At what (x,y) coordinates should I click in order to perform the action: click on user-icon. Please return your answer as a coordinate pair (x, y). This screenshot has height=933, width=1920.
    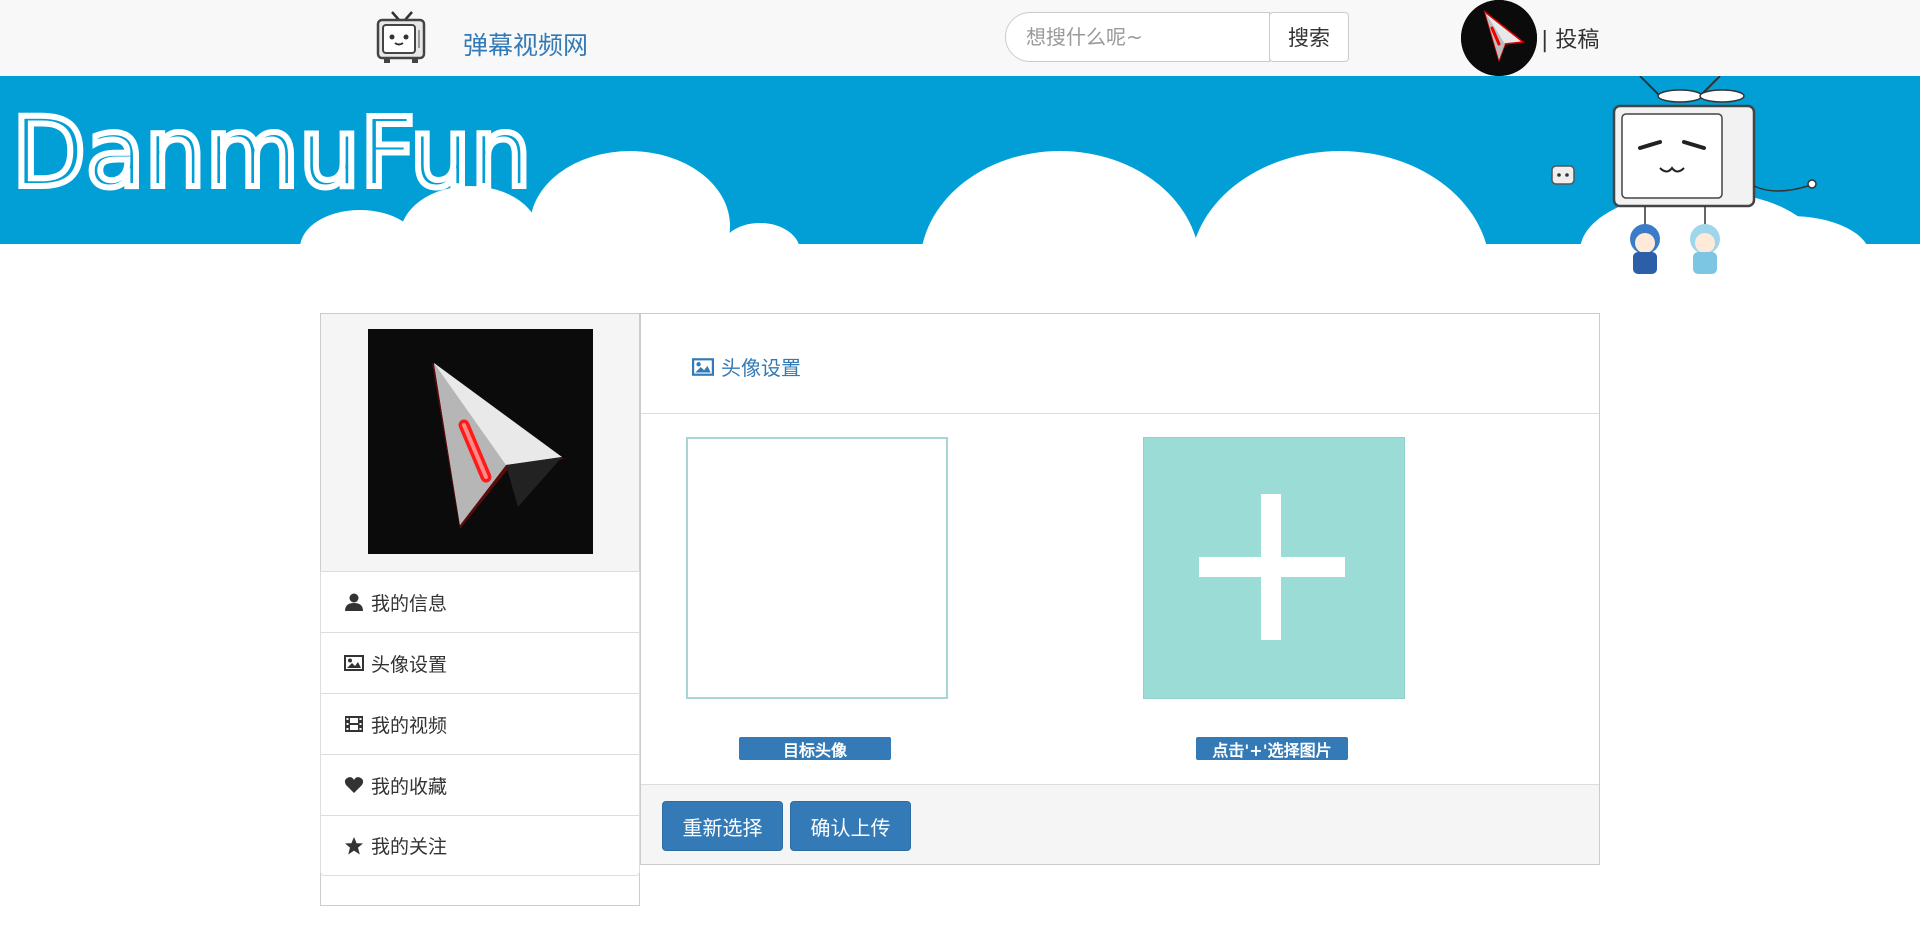
    Looking at the image, I should click on (354, 602).